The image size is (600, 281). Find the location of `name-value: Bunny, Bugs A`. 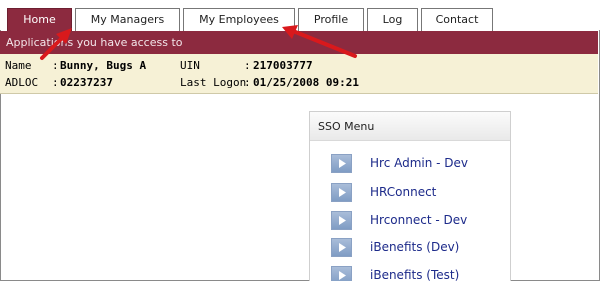

name-value: Bunny, Bugs A is located at coordinates (103, 65).